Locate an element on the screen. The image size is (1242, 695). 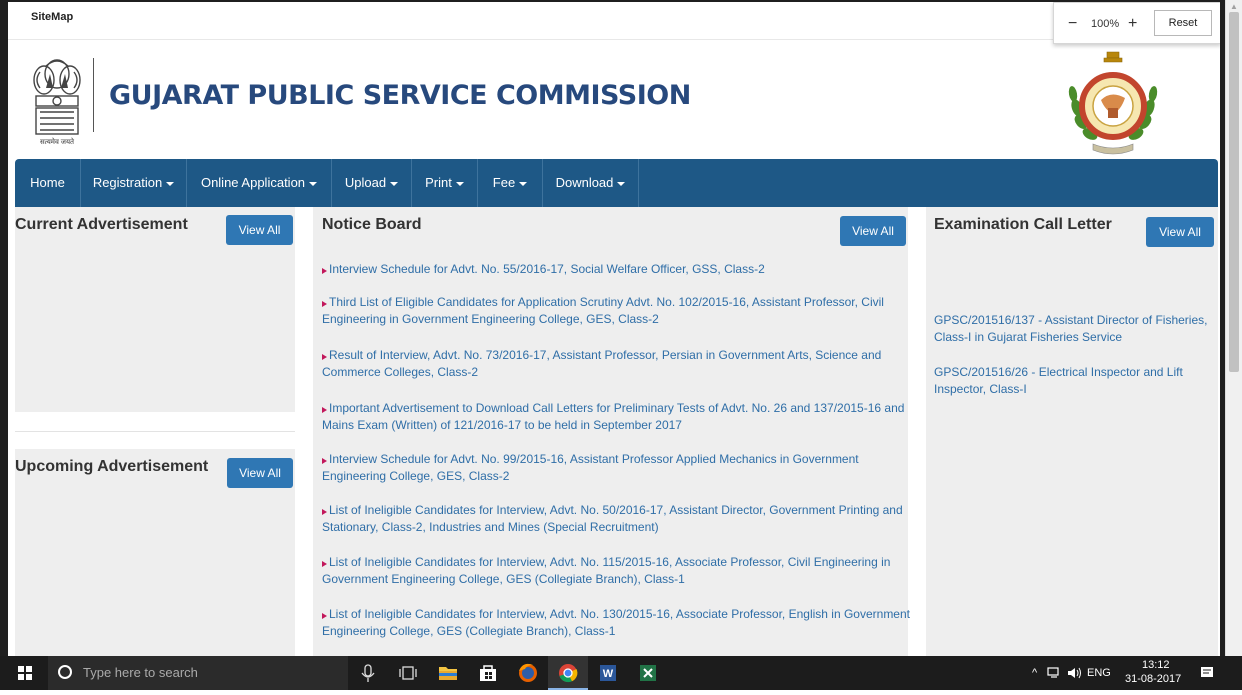
top-utility-bar: SiteMap is located at coordinates (614, 21).